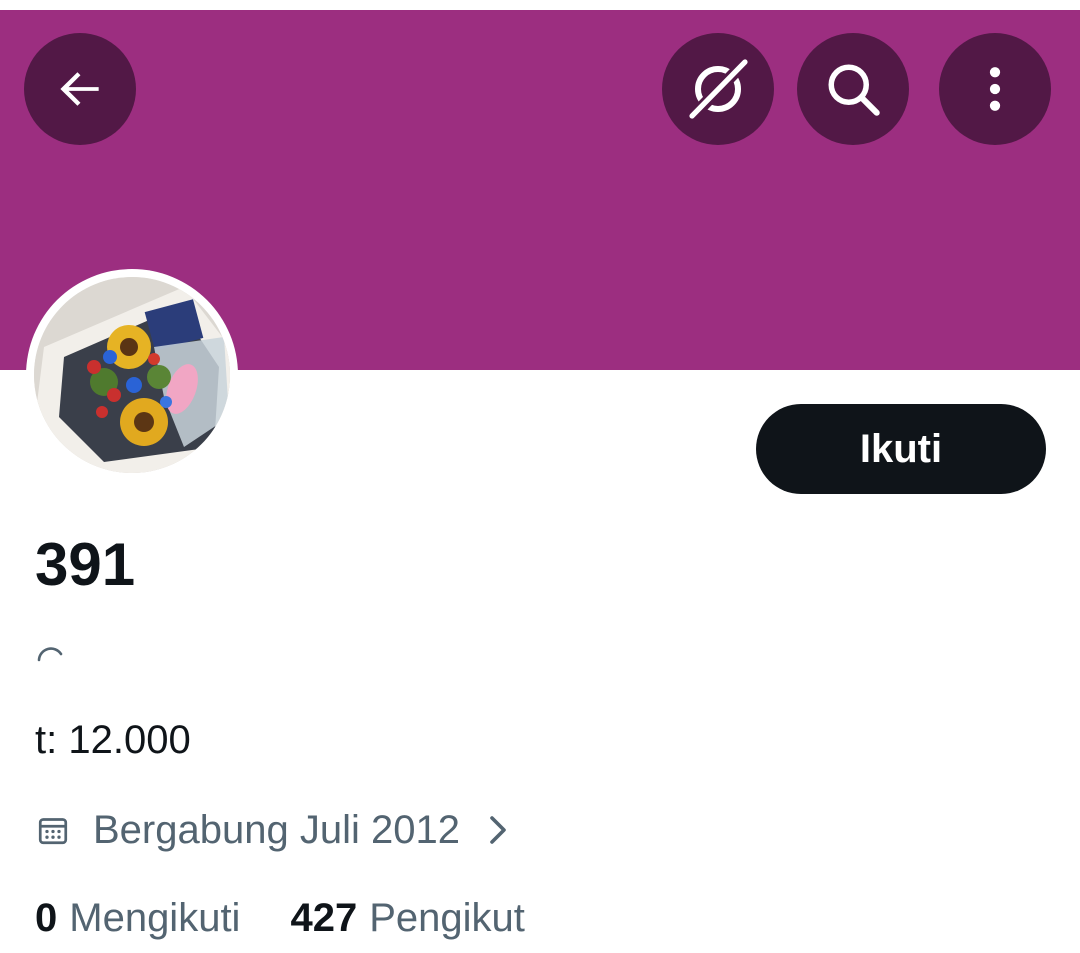  I want to click on handle-partial-icon, so click(51, 652).